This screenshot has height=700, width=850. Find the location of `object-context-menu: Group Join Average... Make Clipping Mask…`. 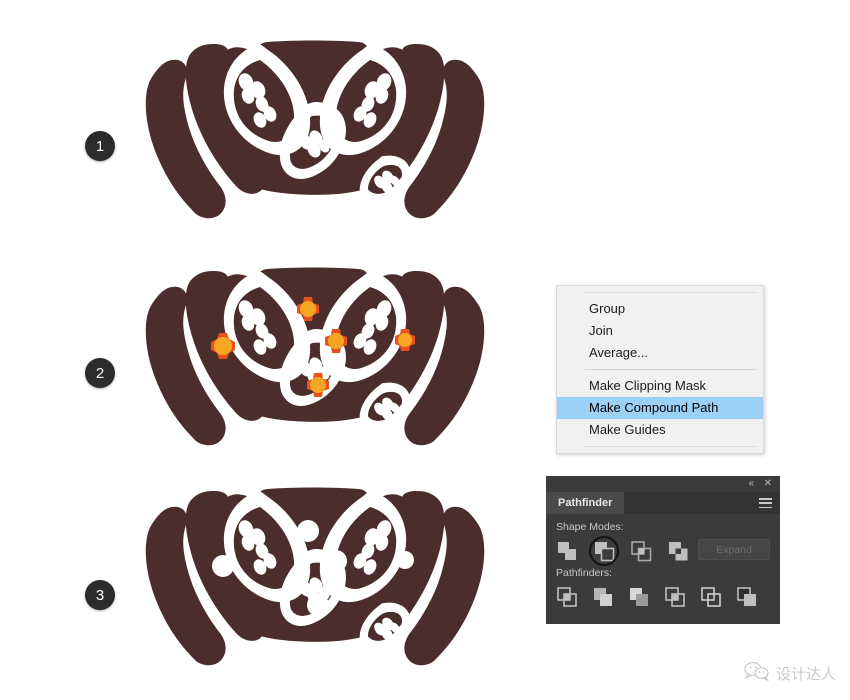

object-context-menu: Group Join Average... Make Clipping Mask… is located at coordinates (660, 369).